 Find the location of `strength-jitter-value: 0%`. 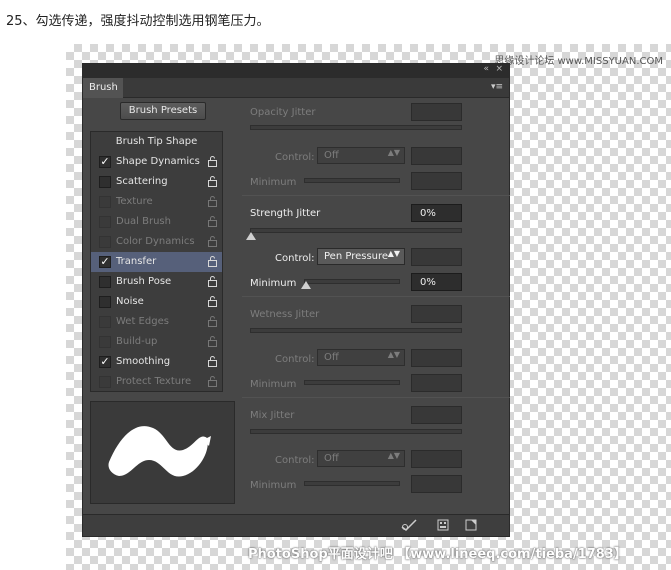

strength-jitter-value: 0% is located at coordinates (436, 213).